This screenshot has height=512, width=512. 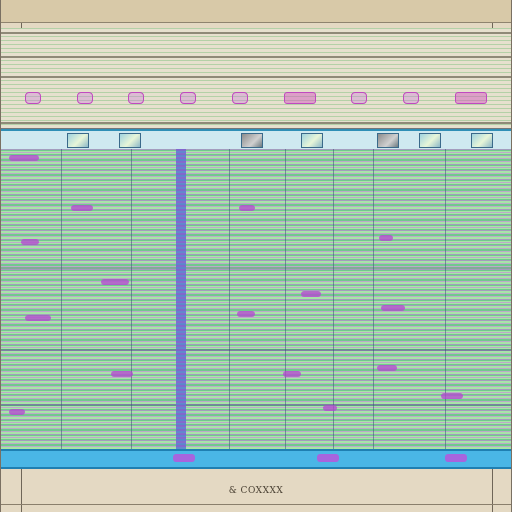 I want to click on title-bar, so click(x=256, y=11).